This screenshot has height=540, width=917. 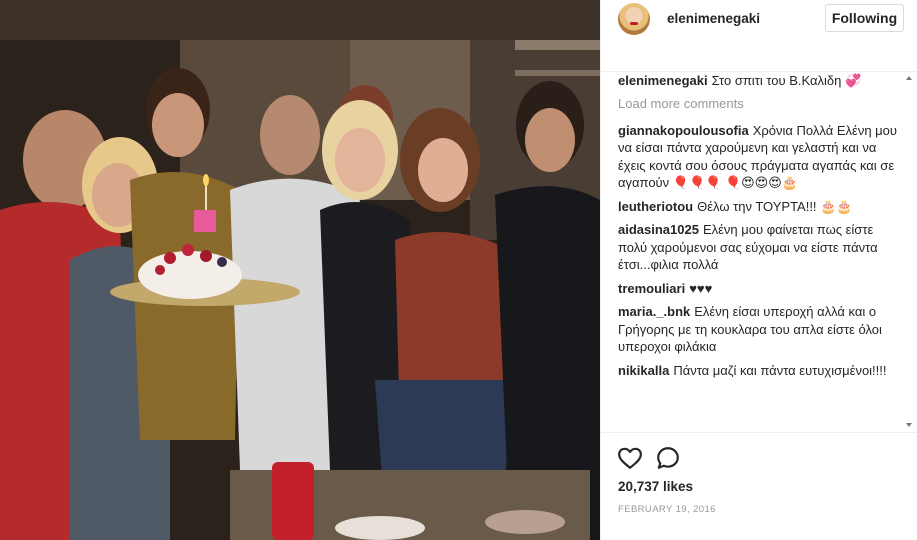 I want to click on post-caption: elenimenegaki Στο σπιτι του Β.Καλιδη 💞, so click(x=761, y=81).